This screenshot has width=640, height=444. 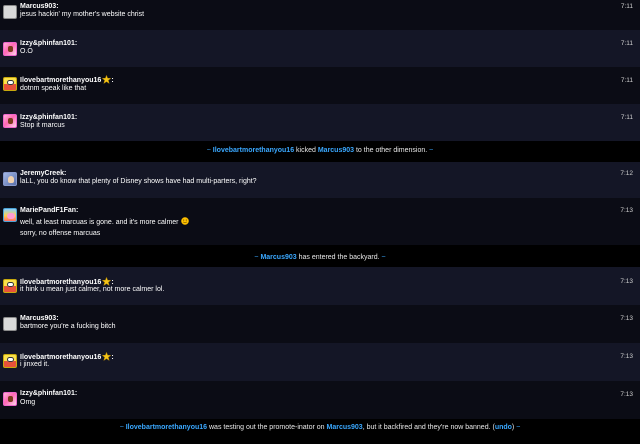 What do you see at coordinates (28, 402) in the screenshot?
I see `message-text: Omg` at bounding box center [28, 402].